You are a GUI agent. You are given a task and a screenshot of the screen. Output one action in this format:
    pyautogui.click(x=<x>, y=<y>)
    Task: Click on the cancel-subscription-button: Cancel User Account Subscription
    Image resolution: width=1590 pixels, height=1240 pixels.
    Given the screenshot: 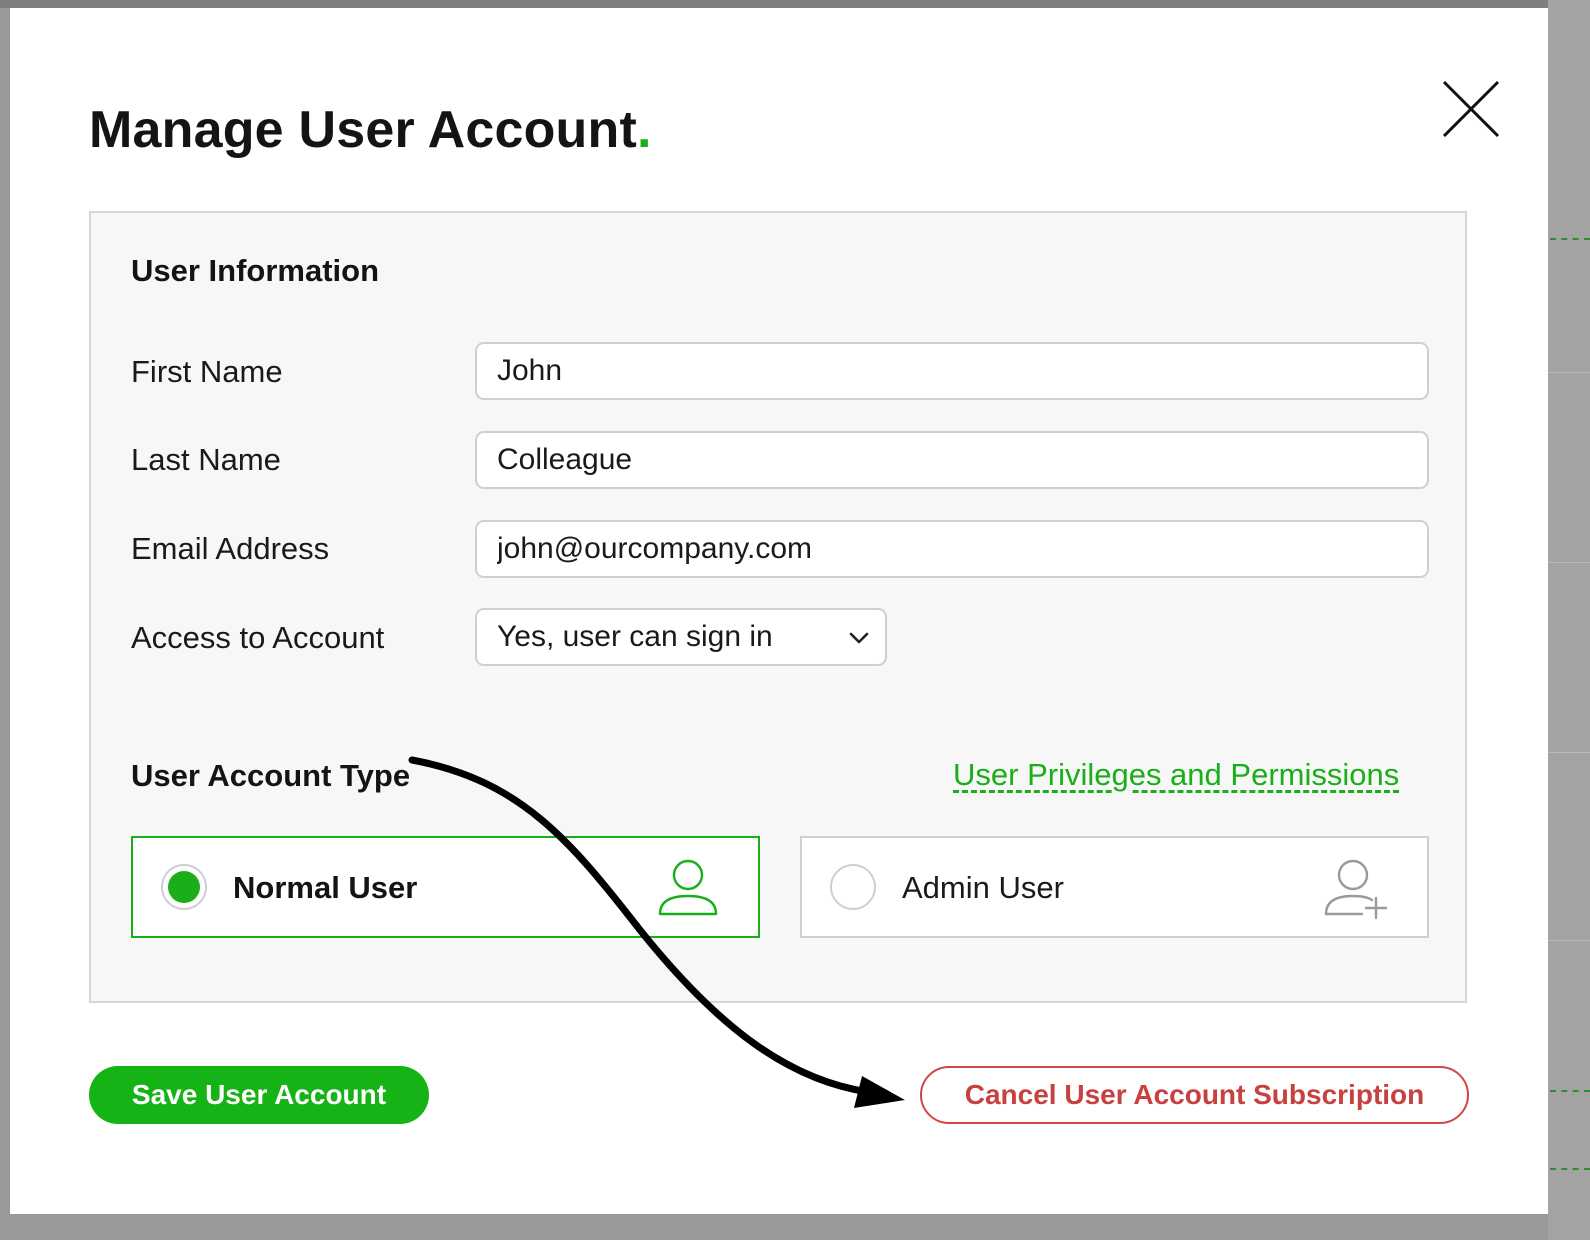 What is the action you would take?
    pyautogui.click(x=1194, y=1095)
    